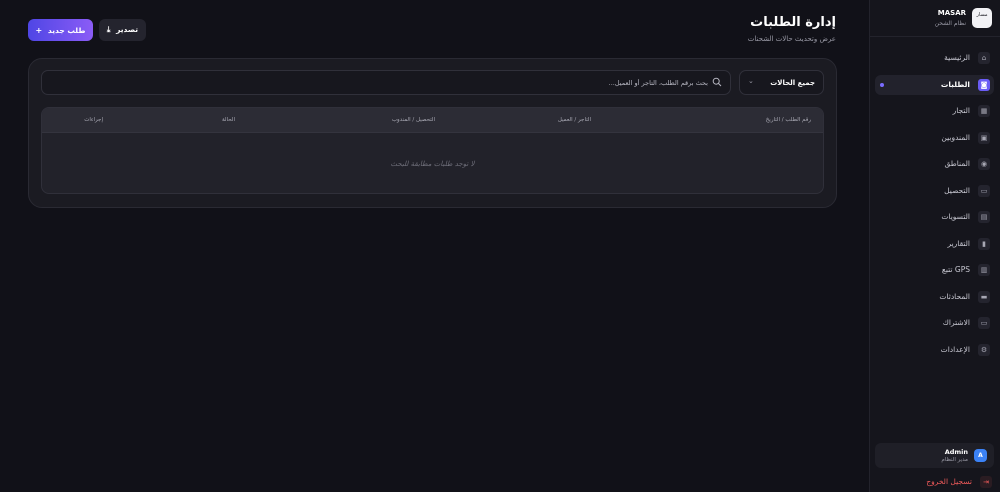 The height and width of the screenshot is (492, 1000). Describe the element at coordinates (954, 296) in the screenshot. I see `sidebar-item-label: المحادثات` at that location.